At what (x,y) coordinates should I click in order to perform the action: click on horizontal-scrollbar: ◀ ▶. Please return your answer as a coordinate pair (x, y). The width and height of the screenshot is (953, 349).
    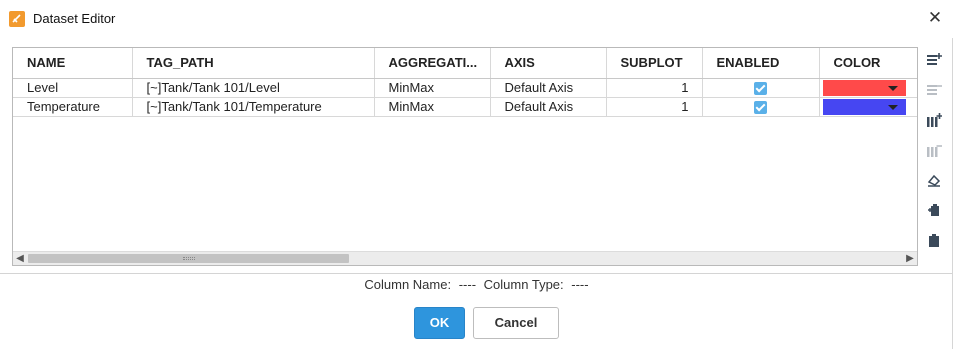
    Looking at the image, I should click on (465, 258).